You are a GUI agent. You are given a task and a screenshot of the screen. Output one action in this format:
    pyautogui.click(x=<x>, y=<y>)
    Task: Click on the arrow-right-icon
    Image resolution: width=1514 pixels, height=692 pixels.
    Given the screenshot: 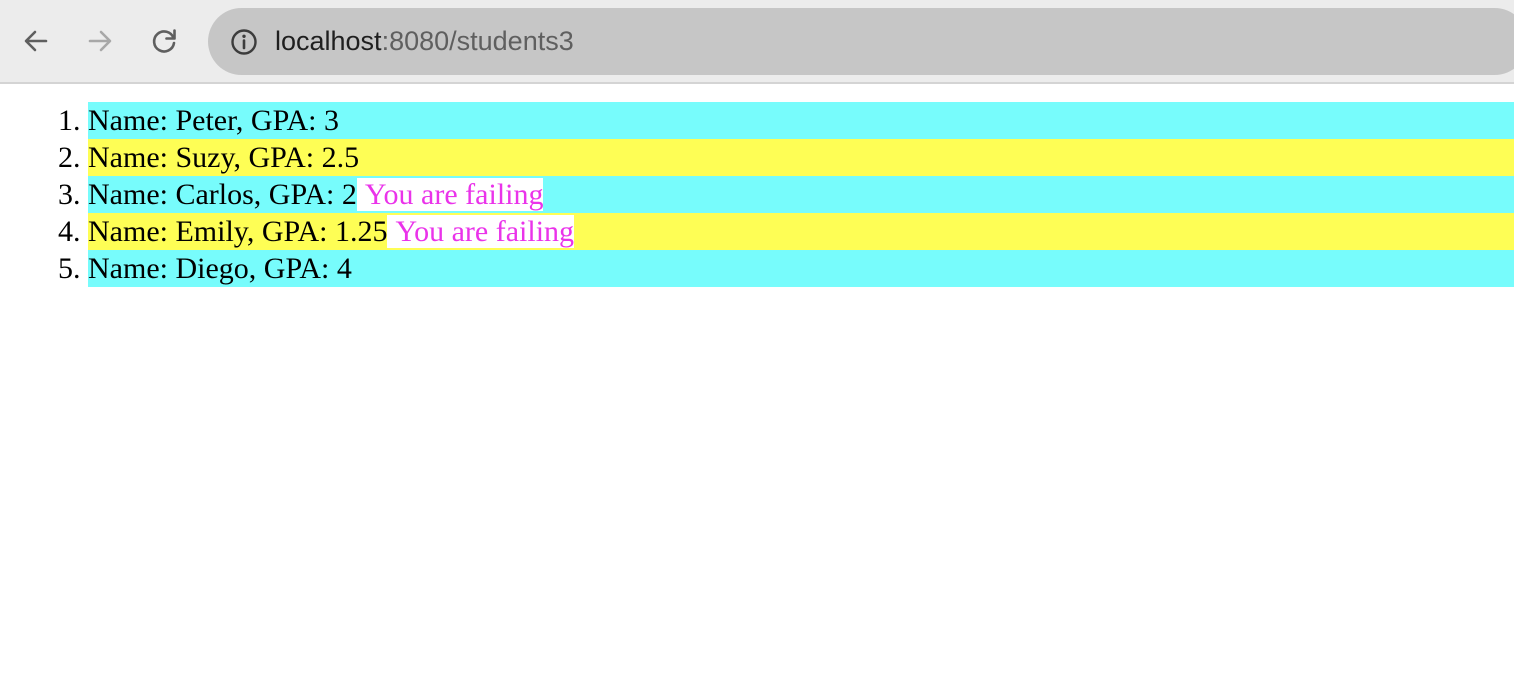 What is the action you would take?
    pyautogui.click(x=100, y=41)
    